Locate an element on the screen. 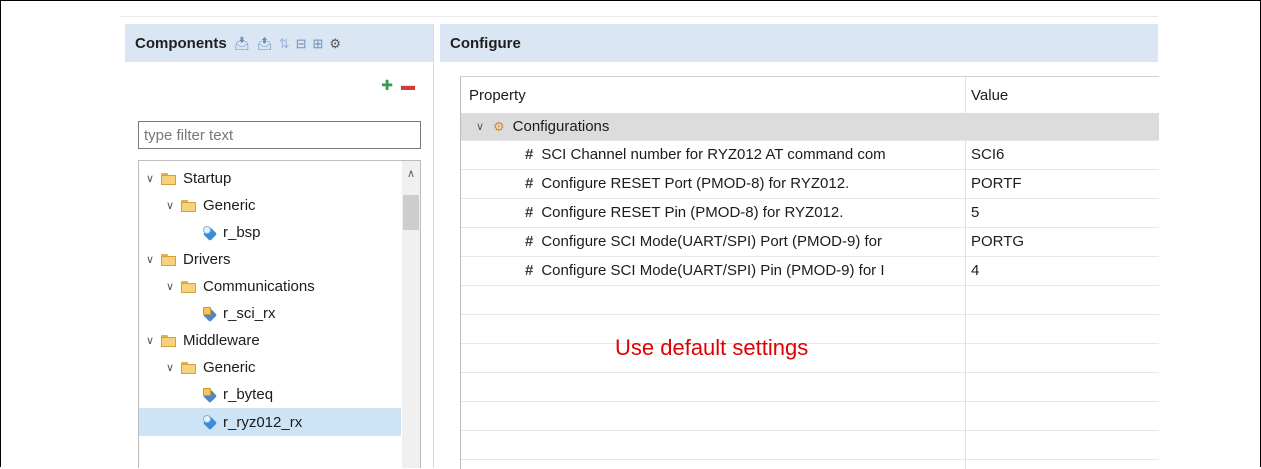 The image size is (1261, 469). tree-item-r-byteq: r_byteq is located at coordinates (270, 394).